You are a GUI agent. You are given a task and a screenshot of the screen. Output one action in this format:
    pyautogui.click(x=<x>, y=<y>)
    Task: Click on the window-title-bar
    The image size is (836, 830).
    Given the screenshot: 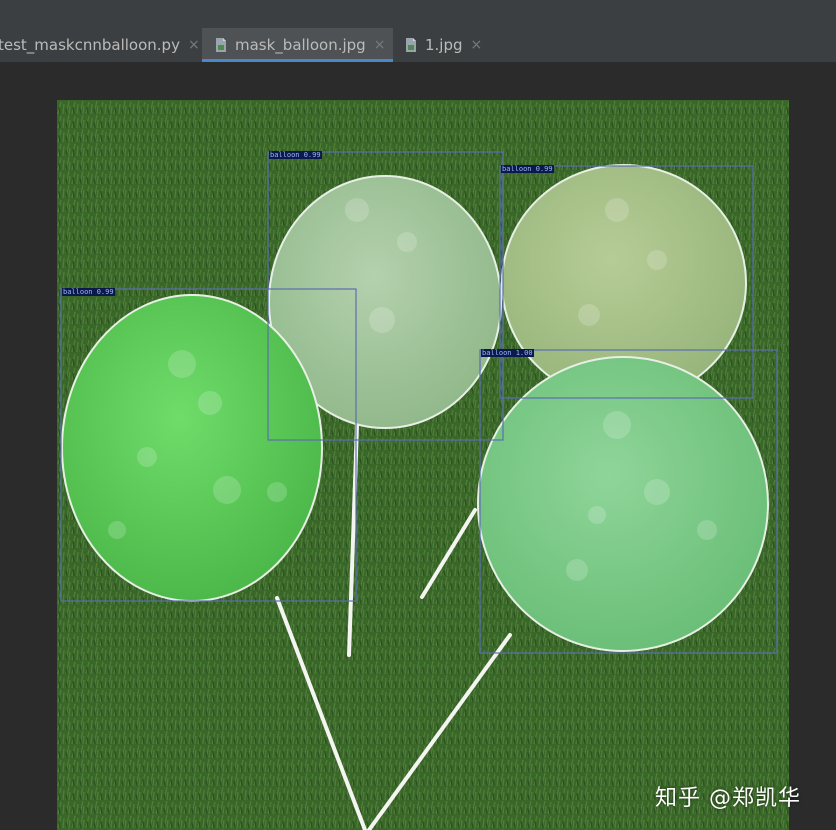 What is the action you would take?
    pyautogui.click(x=418, y=14)
    